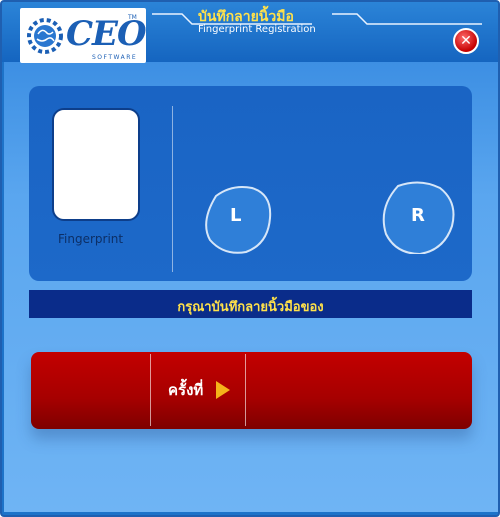 The image size is (500, 517). Describe the element at coordinates (45, 36) in the screenshot. I see `gear-globe-icon` at that location.